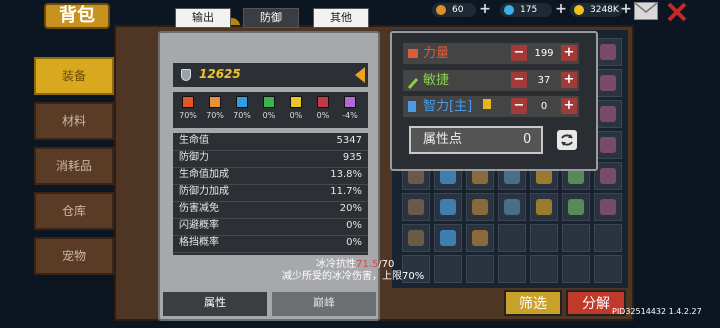 This screenshot has width=720, height=328. I want to click on tab-materials: 材料, so click(74, 121).